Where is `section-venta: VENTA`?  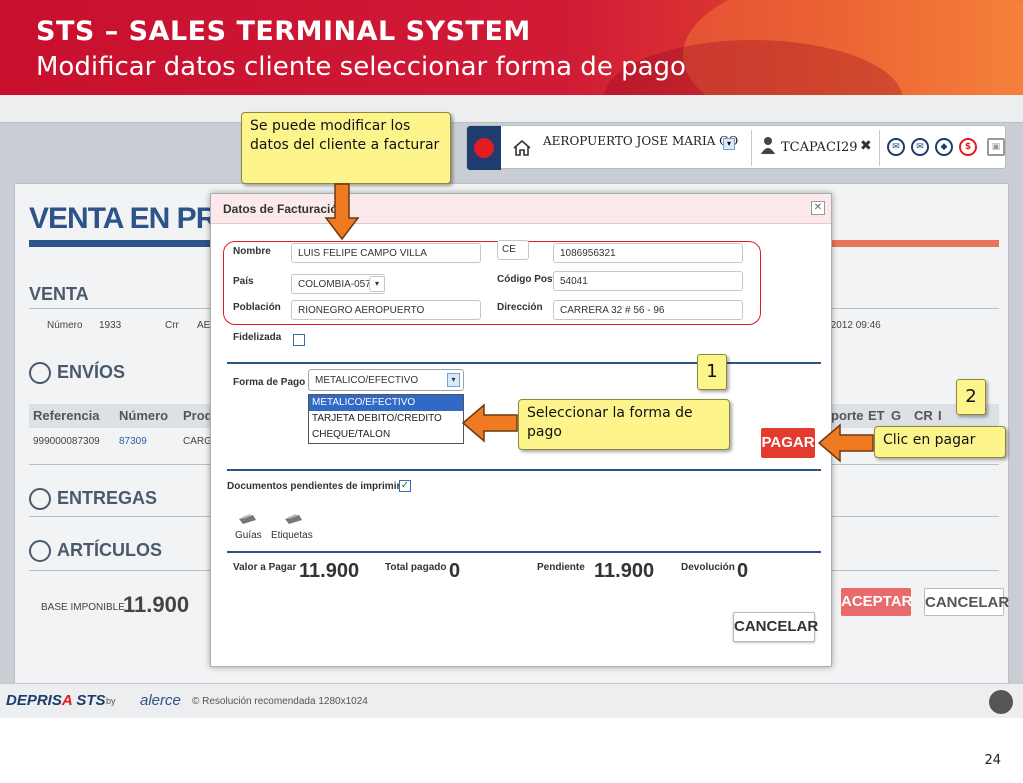
section-venta: VENTA is located at coordinates (59, 294).